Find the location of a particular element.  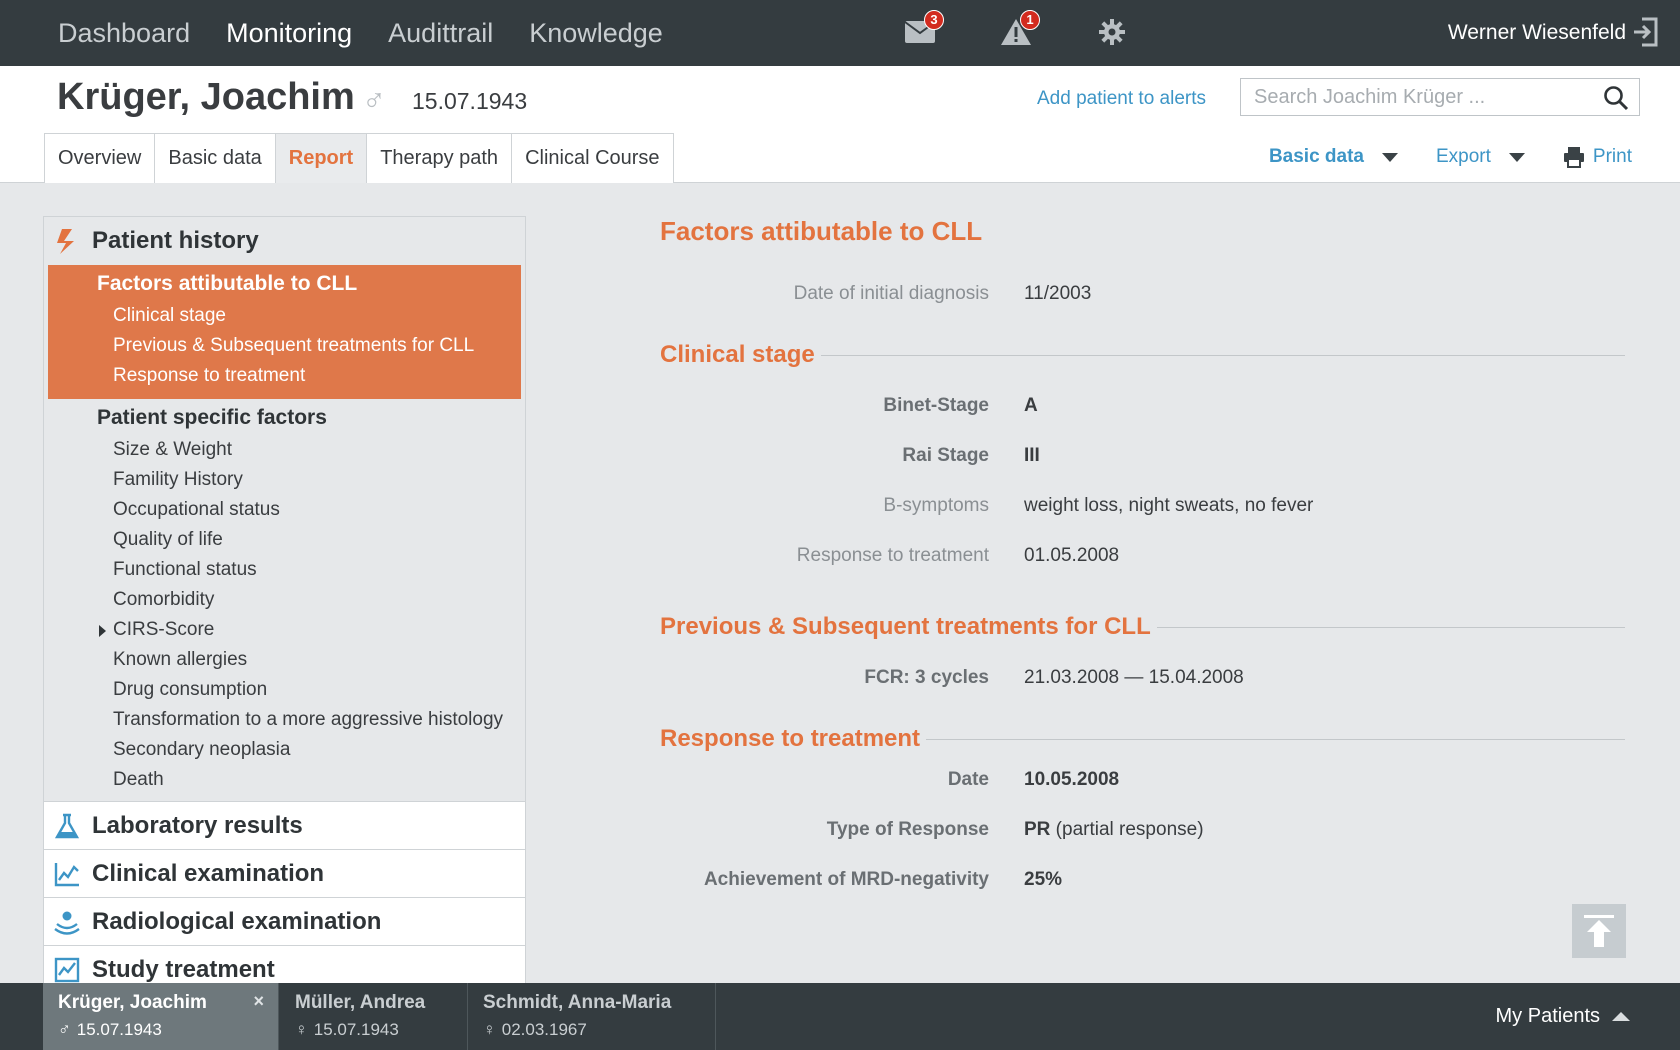

sidebar-section-laboratory-results: Laboratory results is located at coordinates (284, 826).